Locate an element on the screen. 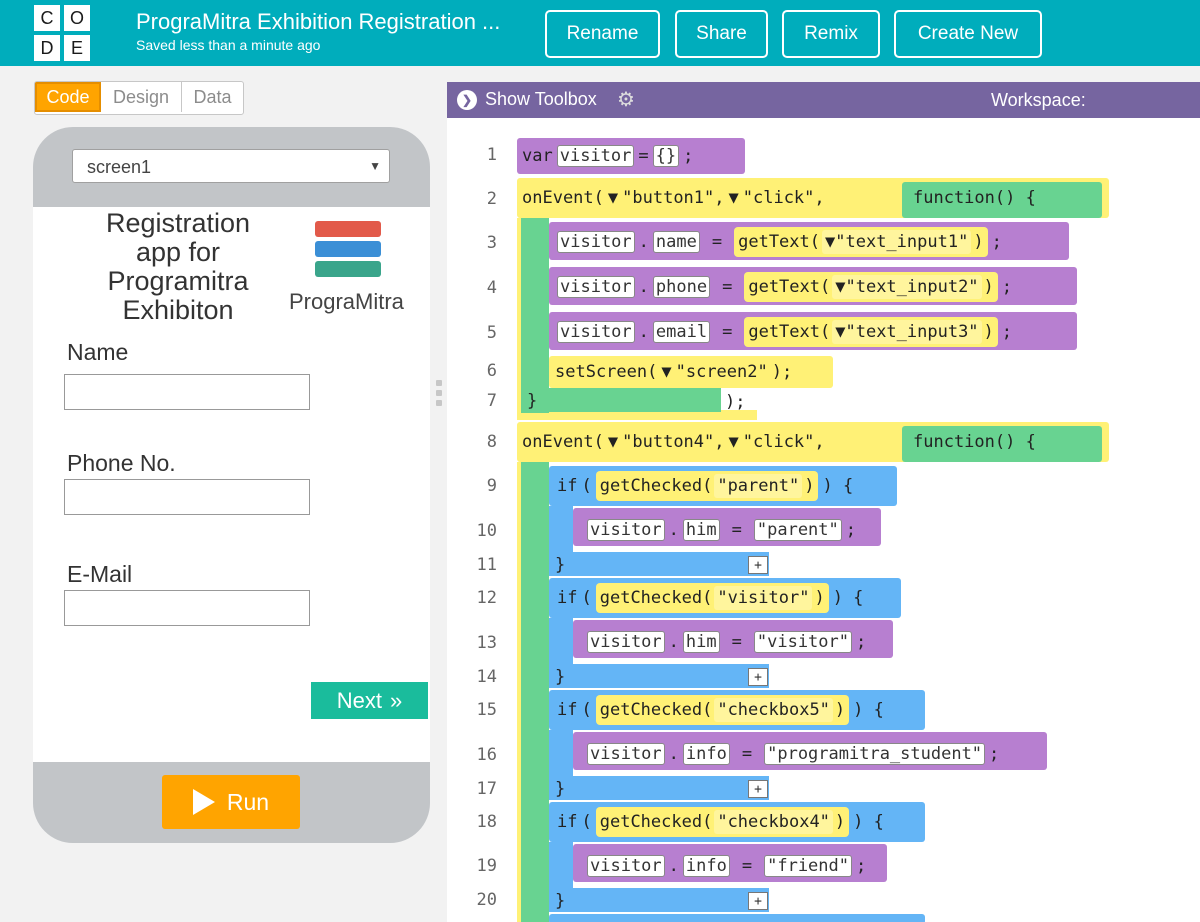 The height and width of the screenshot is (922, 1200). code-line-20: } is located at coordinates (560, 901).